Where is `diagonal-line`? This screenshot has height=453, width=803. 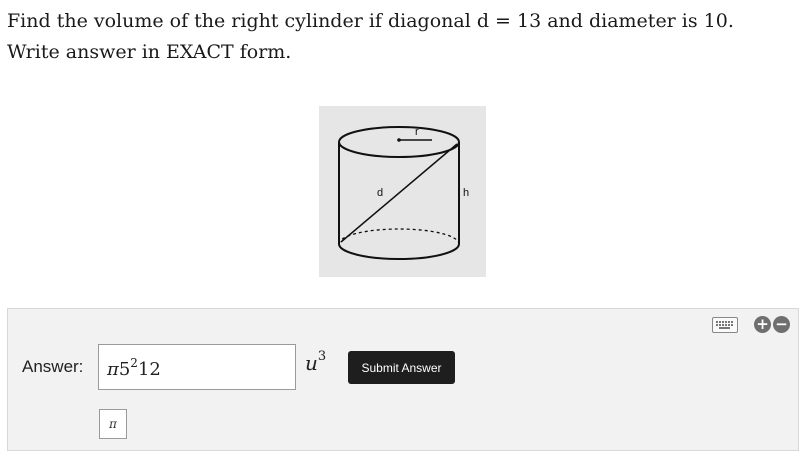 diagonal-line is located at coordinates (399, 193).